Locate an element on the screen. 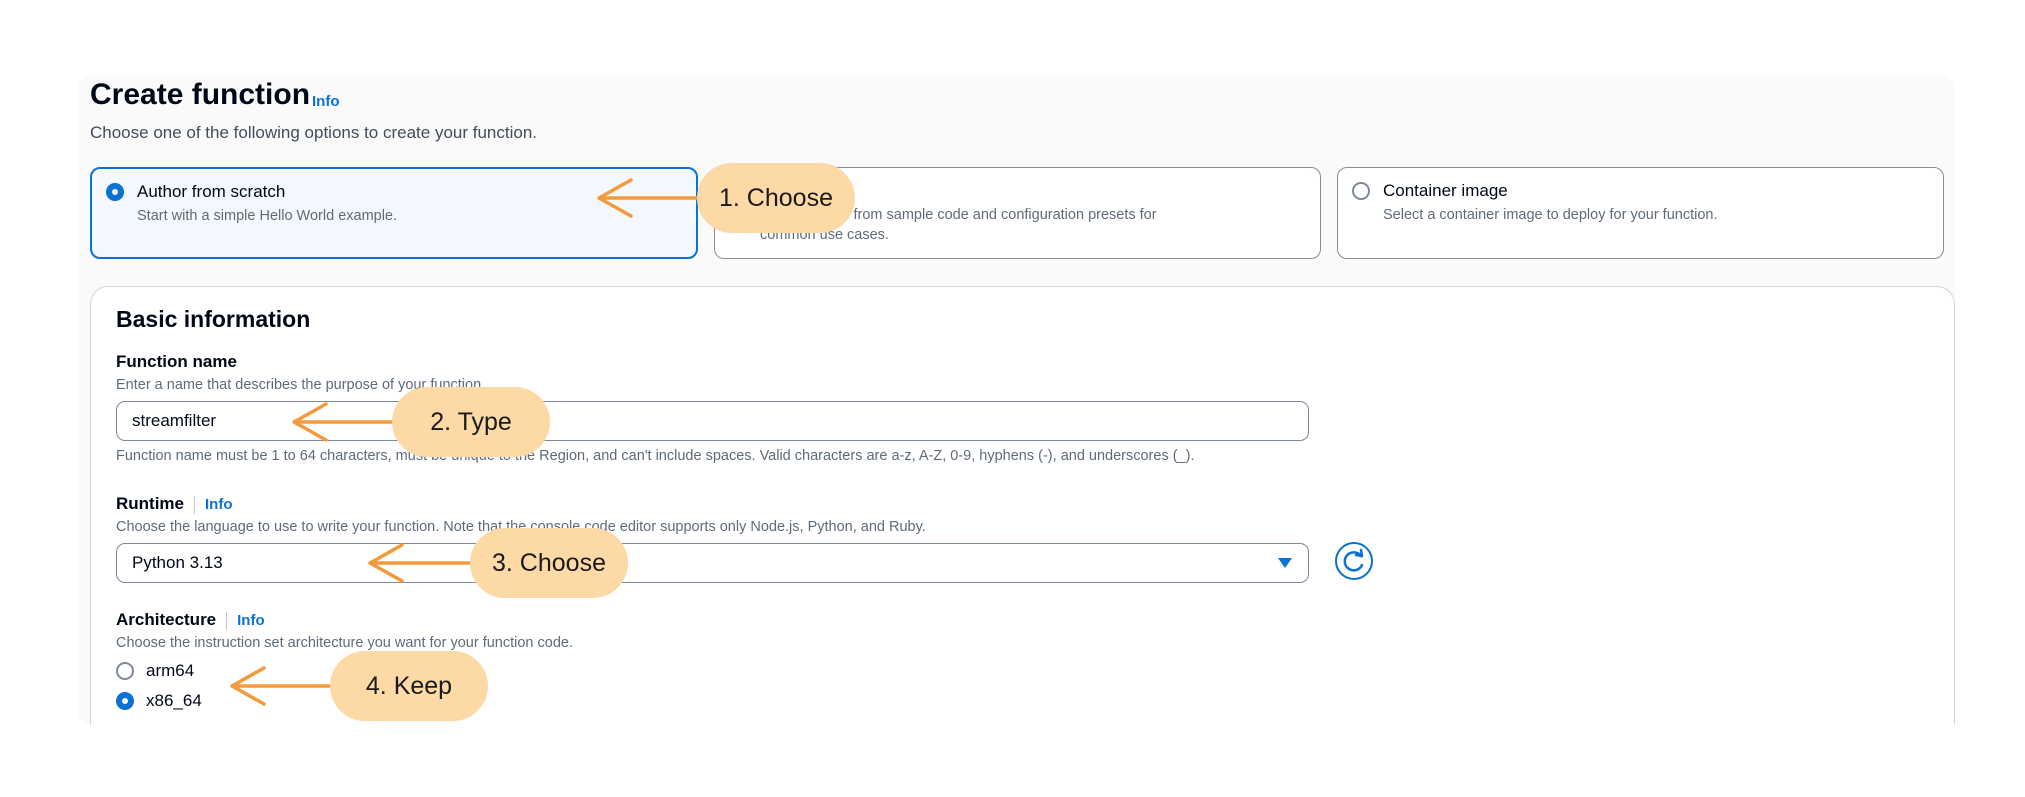 This screenshot has height=797, width=2025. runtime-value: Python 3.13 is located at coordinates (177, 562).